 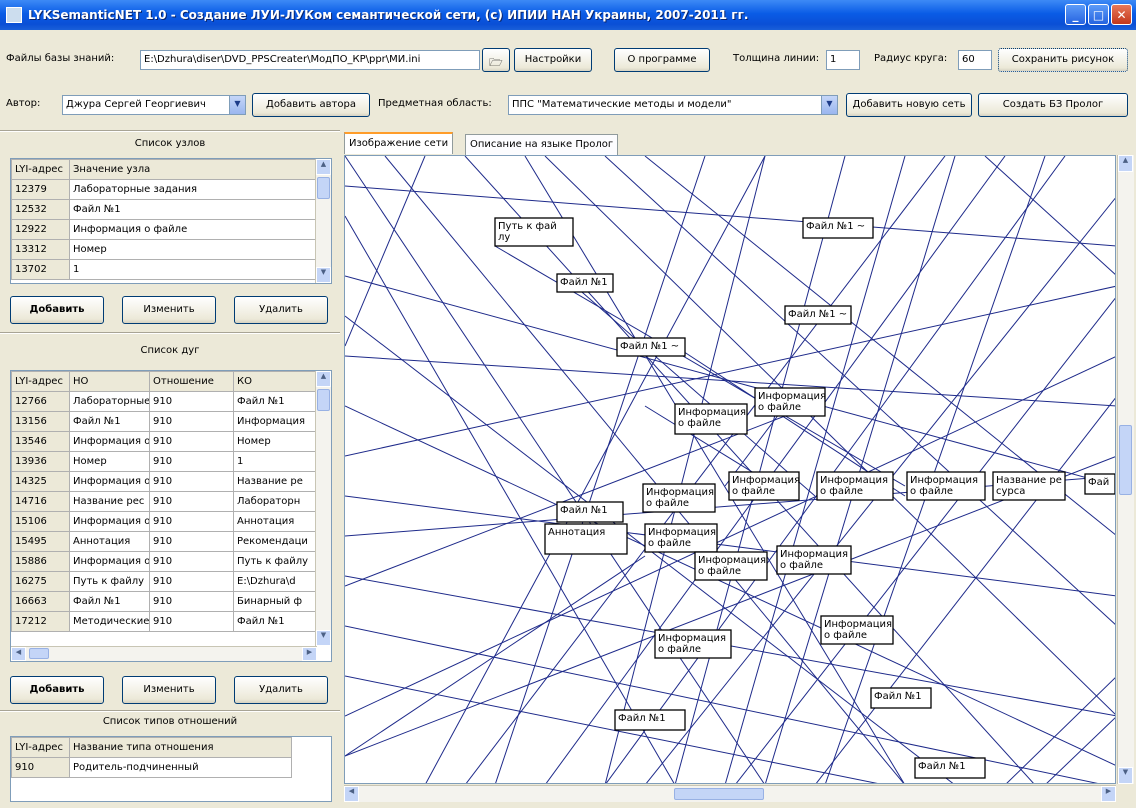 What do you see at coordinates (275, 541) in the screenshot?
I see `table-cell: Рекомендаци` at bounding box center [275, 541].